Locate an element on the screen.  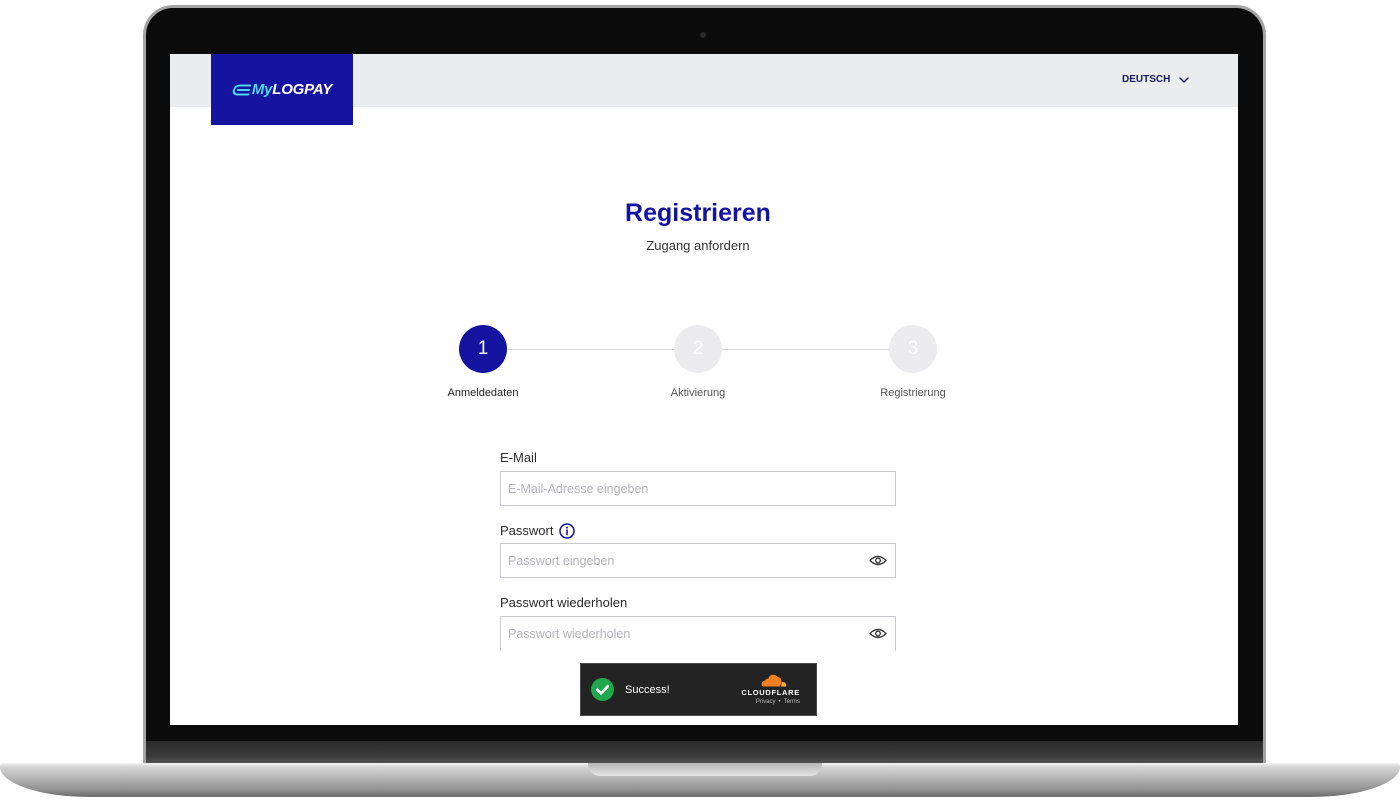
password-repeat-label-text: Passwort wiederholen is located at coordinates (564, 602).